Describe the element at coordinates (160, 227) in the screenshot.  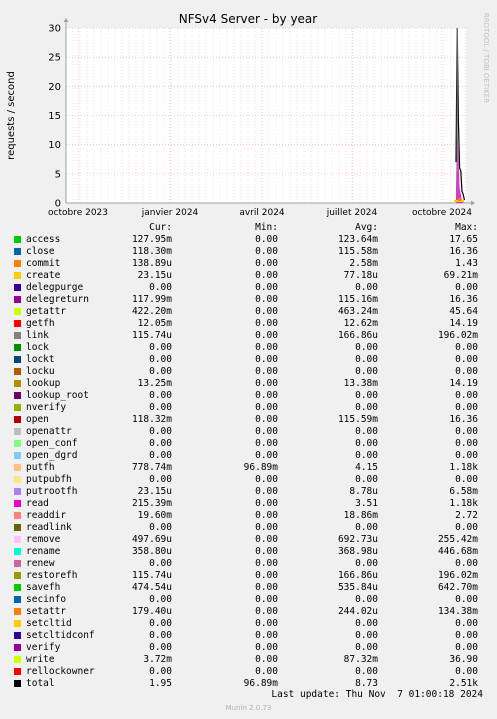
I see `legend-header-cur: Cur:` at that location.